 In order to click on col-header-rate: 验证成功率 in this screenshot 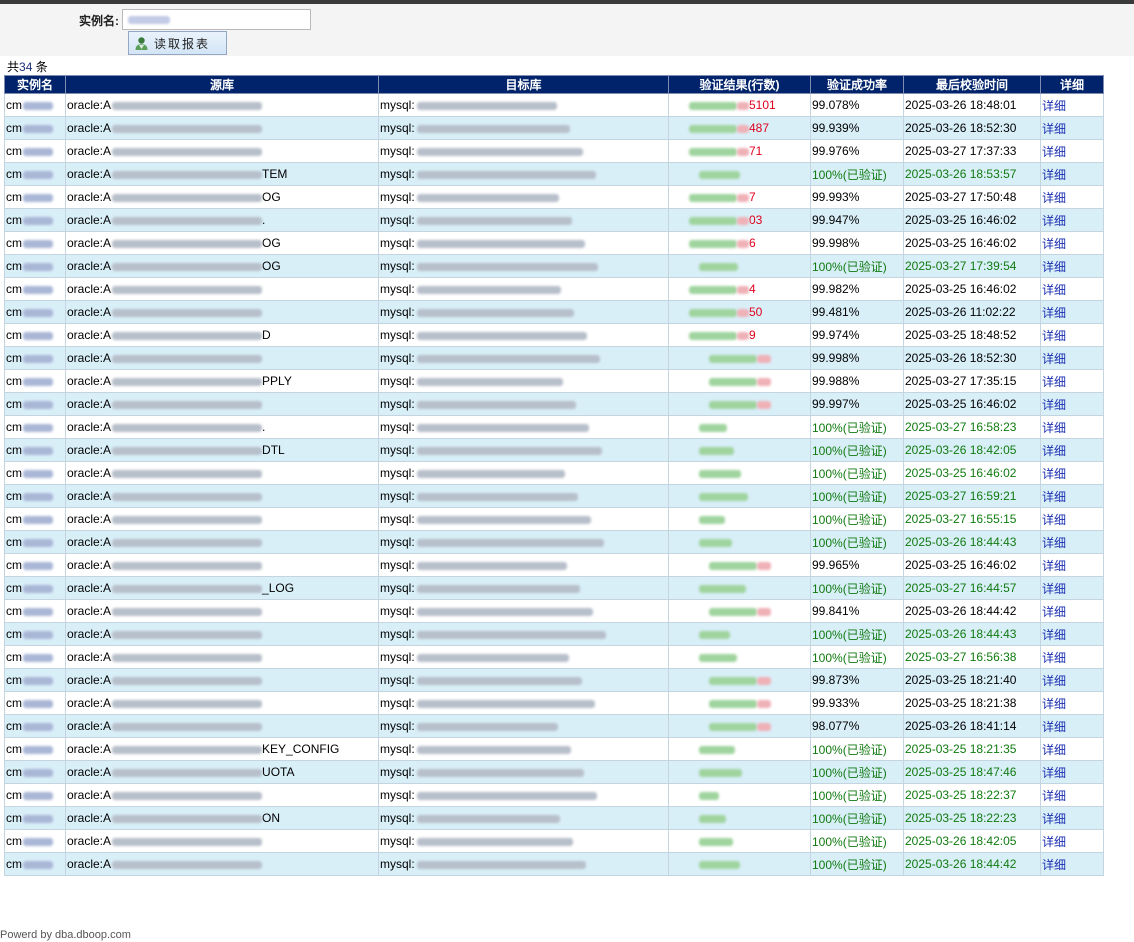, I will do `click(857, 84)`.